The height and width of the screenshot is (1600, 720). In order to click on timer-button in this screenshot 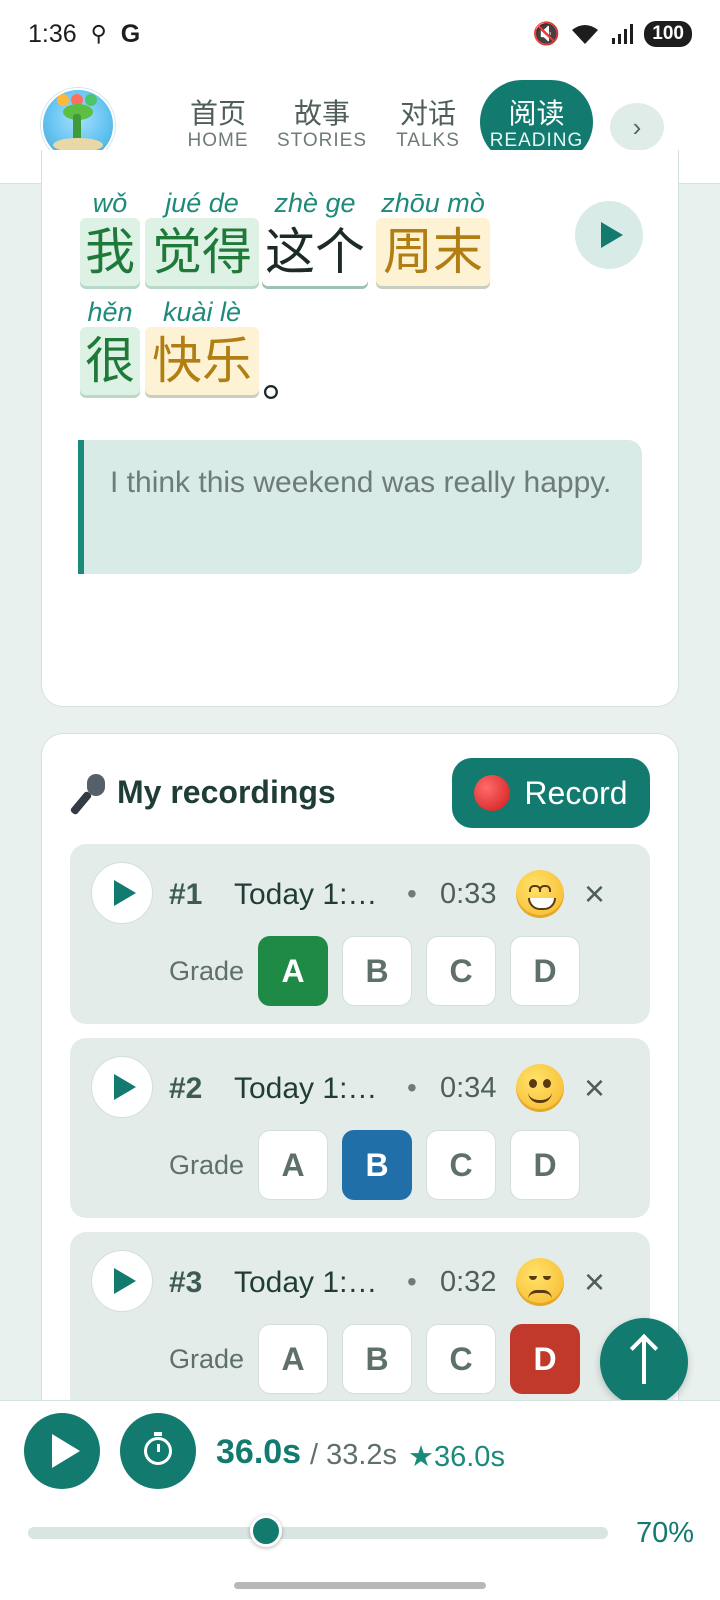, I will do `click(158, 1451)`.